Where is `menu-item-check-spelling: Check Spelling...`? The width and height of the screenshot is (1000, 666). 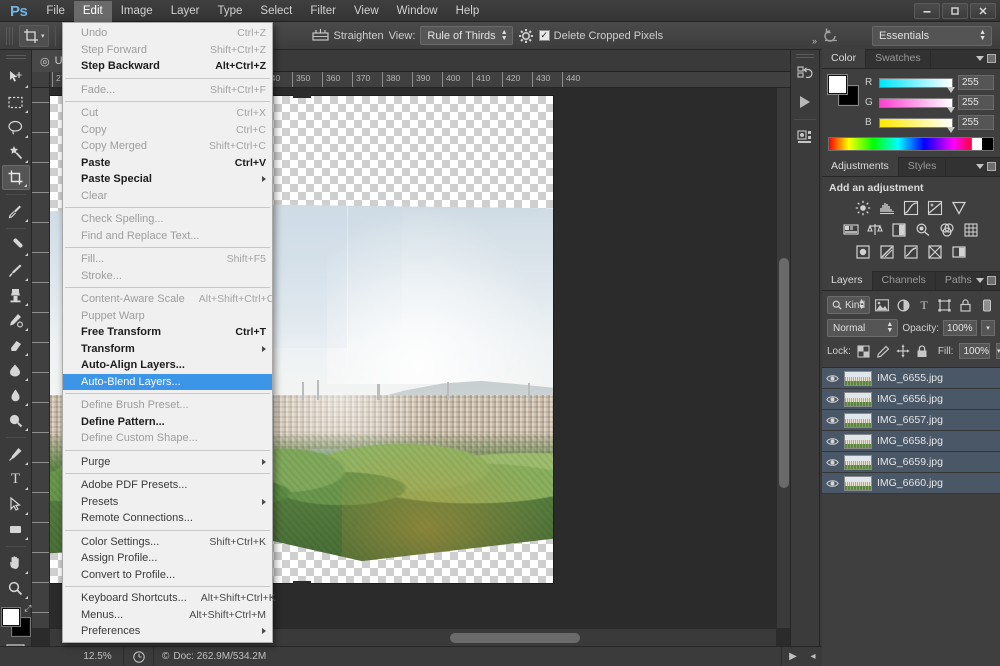
menu-item-check-spelling: Check Spelling... is located at coordinates (167, 219).